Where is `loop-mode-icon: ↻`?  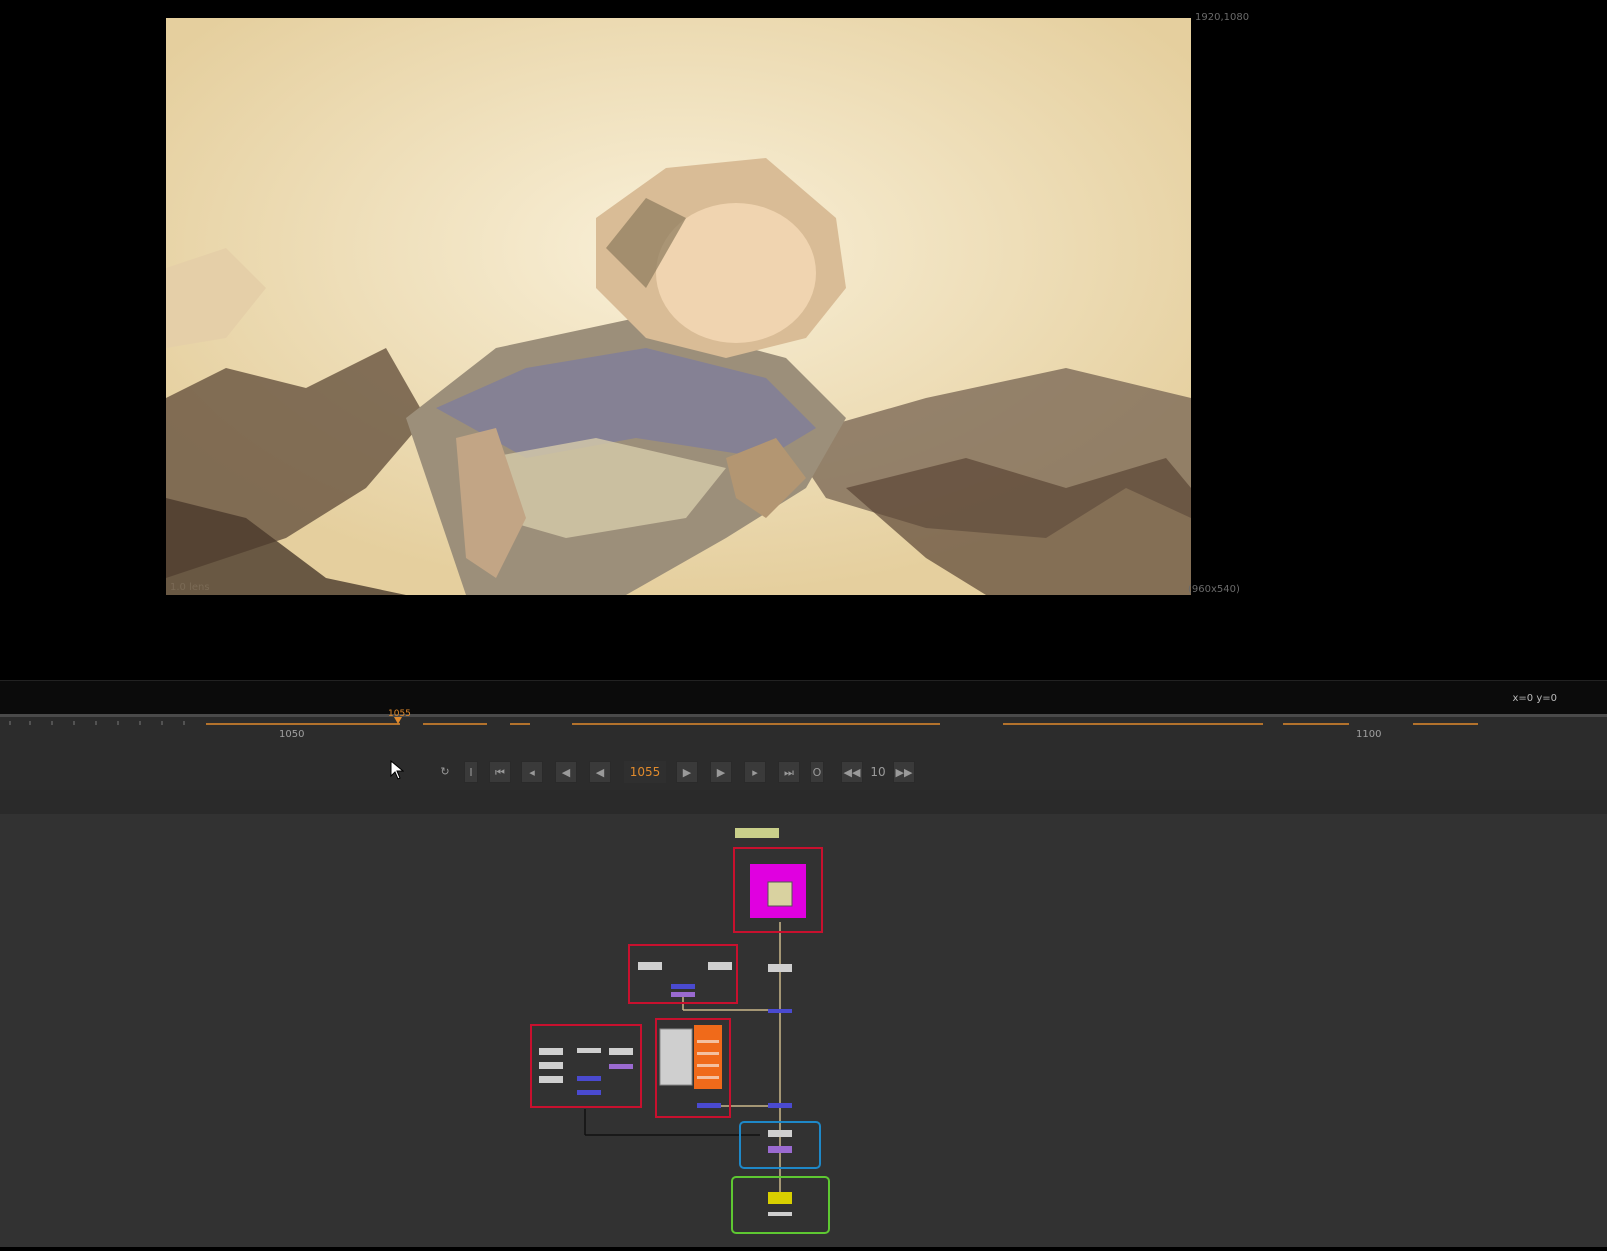 loop-mode-icon: ↻ is located at coordinates (445, 772).